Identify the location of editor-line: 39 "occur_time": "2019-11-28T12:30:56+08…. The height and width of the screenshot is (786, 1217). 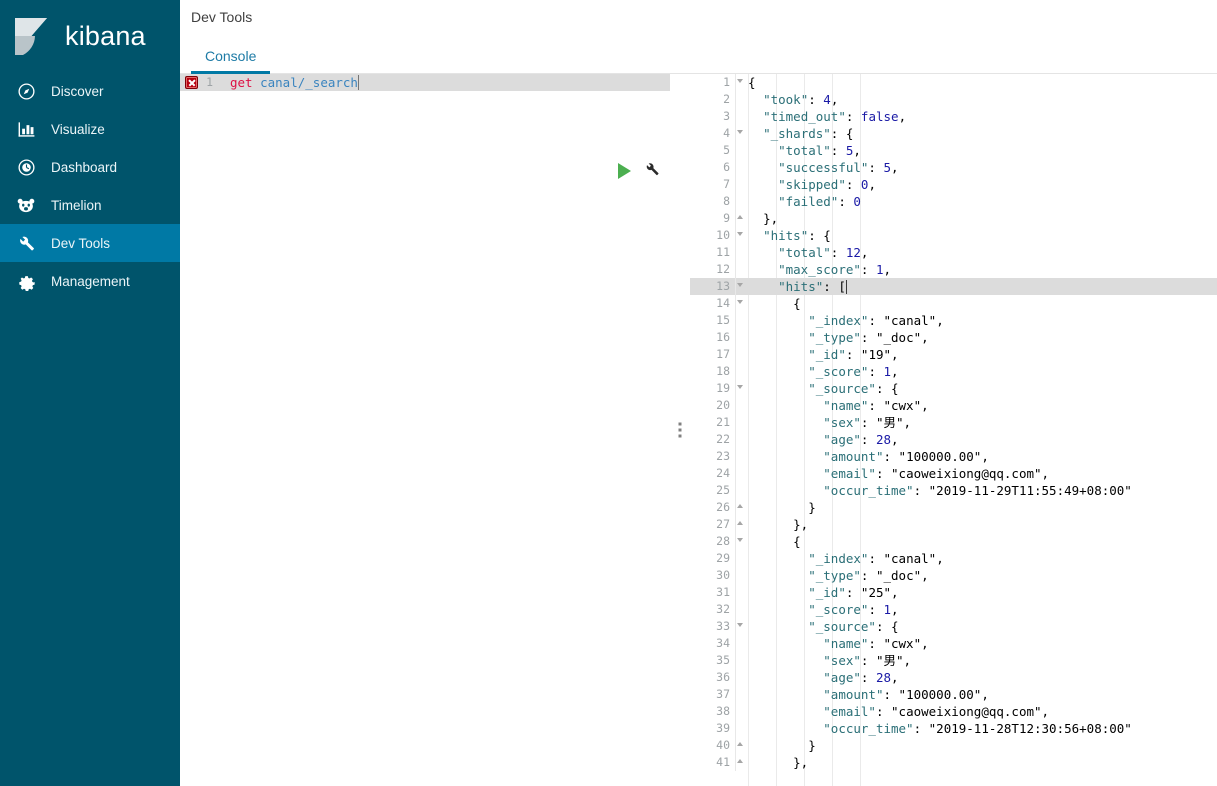
(953, 728).